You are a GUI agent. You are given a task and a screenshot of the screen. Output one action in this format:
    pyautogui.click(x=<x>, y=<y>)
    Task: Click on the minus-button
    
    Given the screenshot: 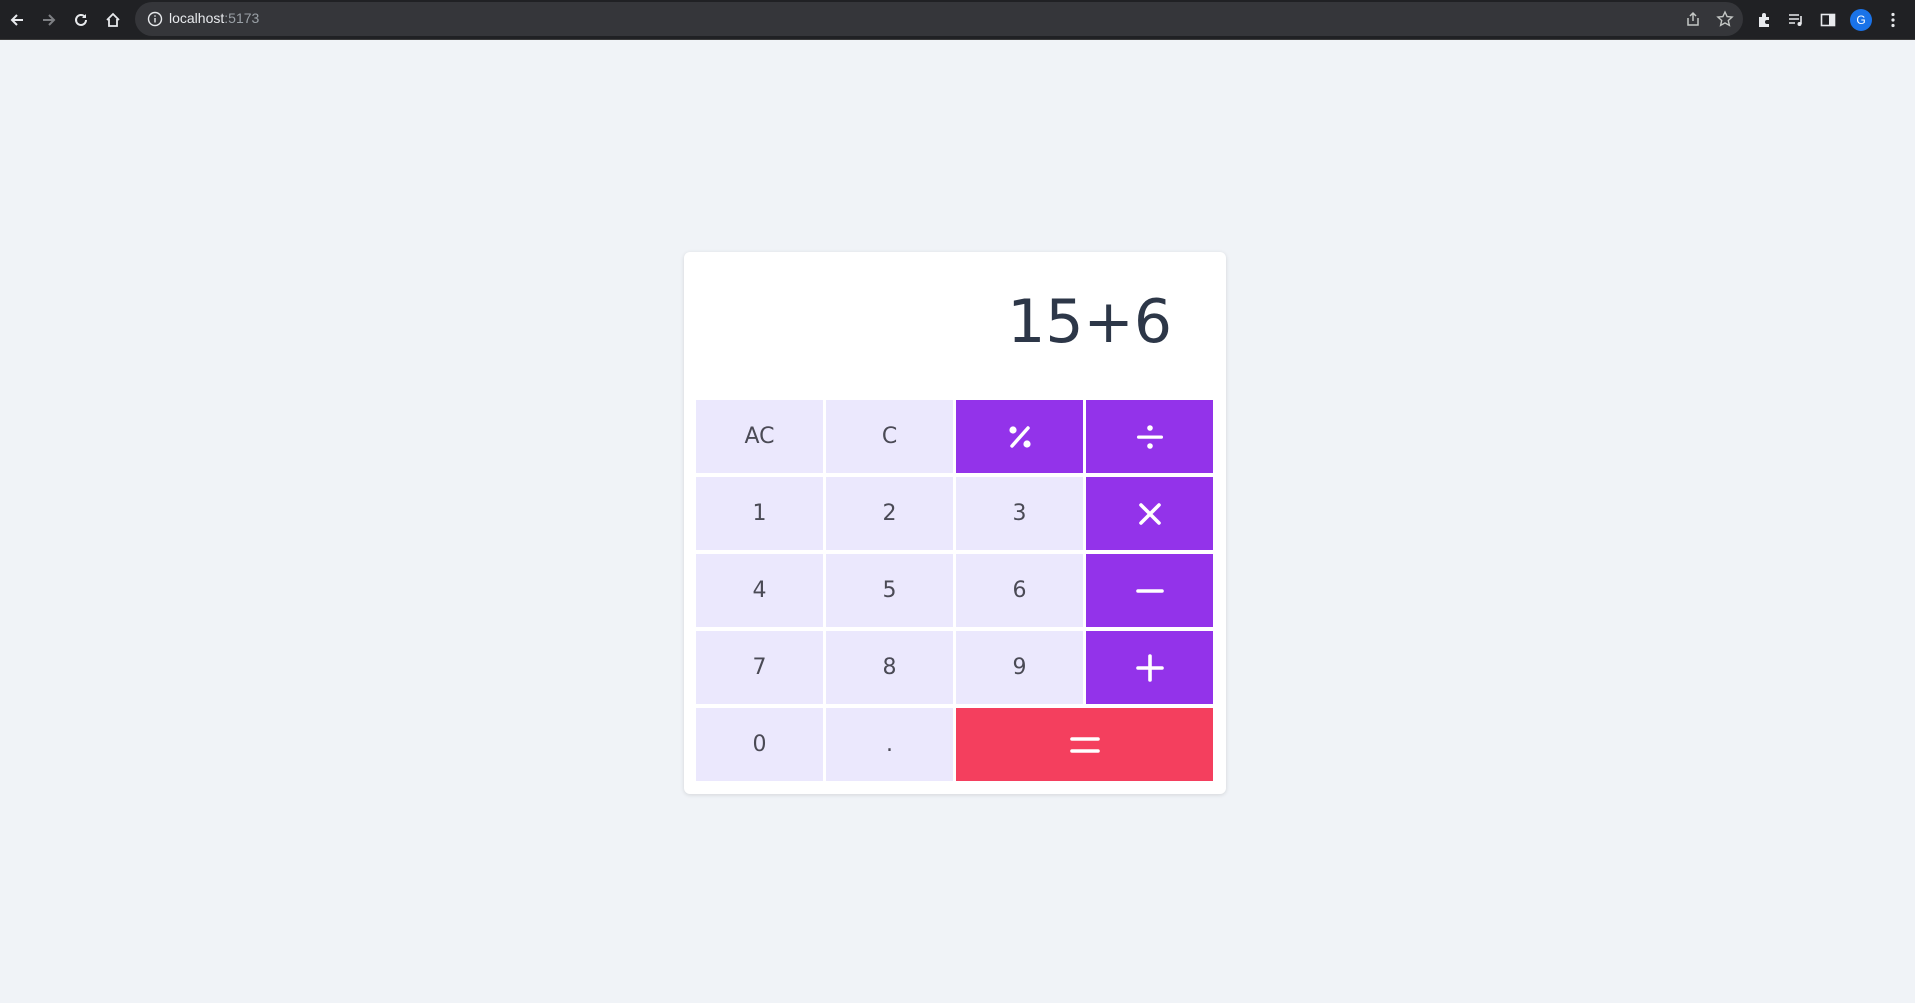 What is the action you would take?
    pyautogui.click(x=1149, y=590)
    